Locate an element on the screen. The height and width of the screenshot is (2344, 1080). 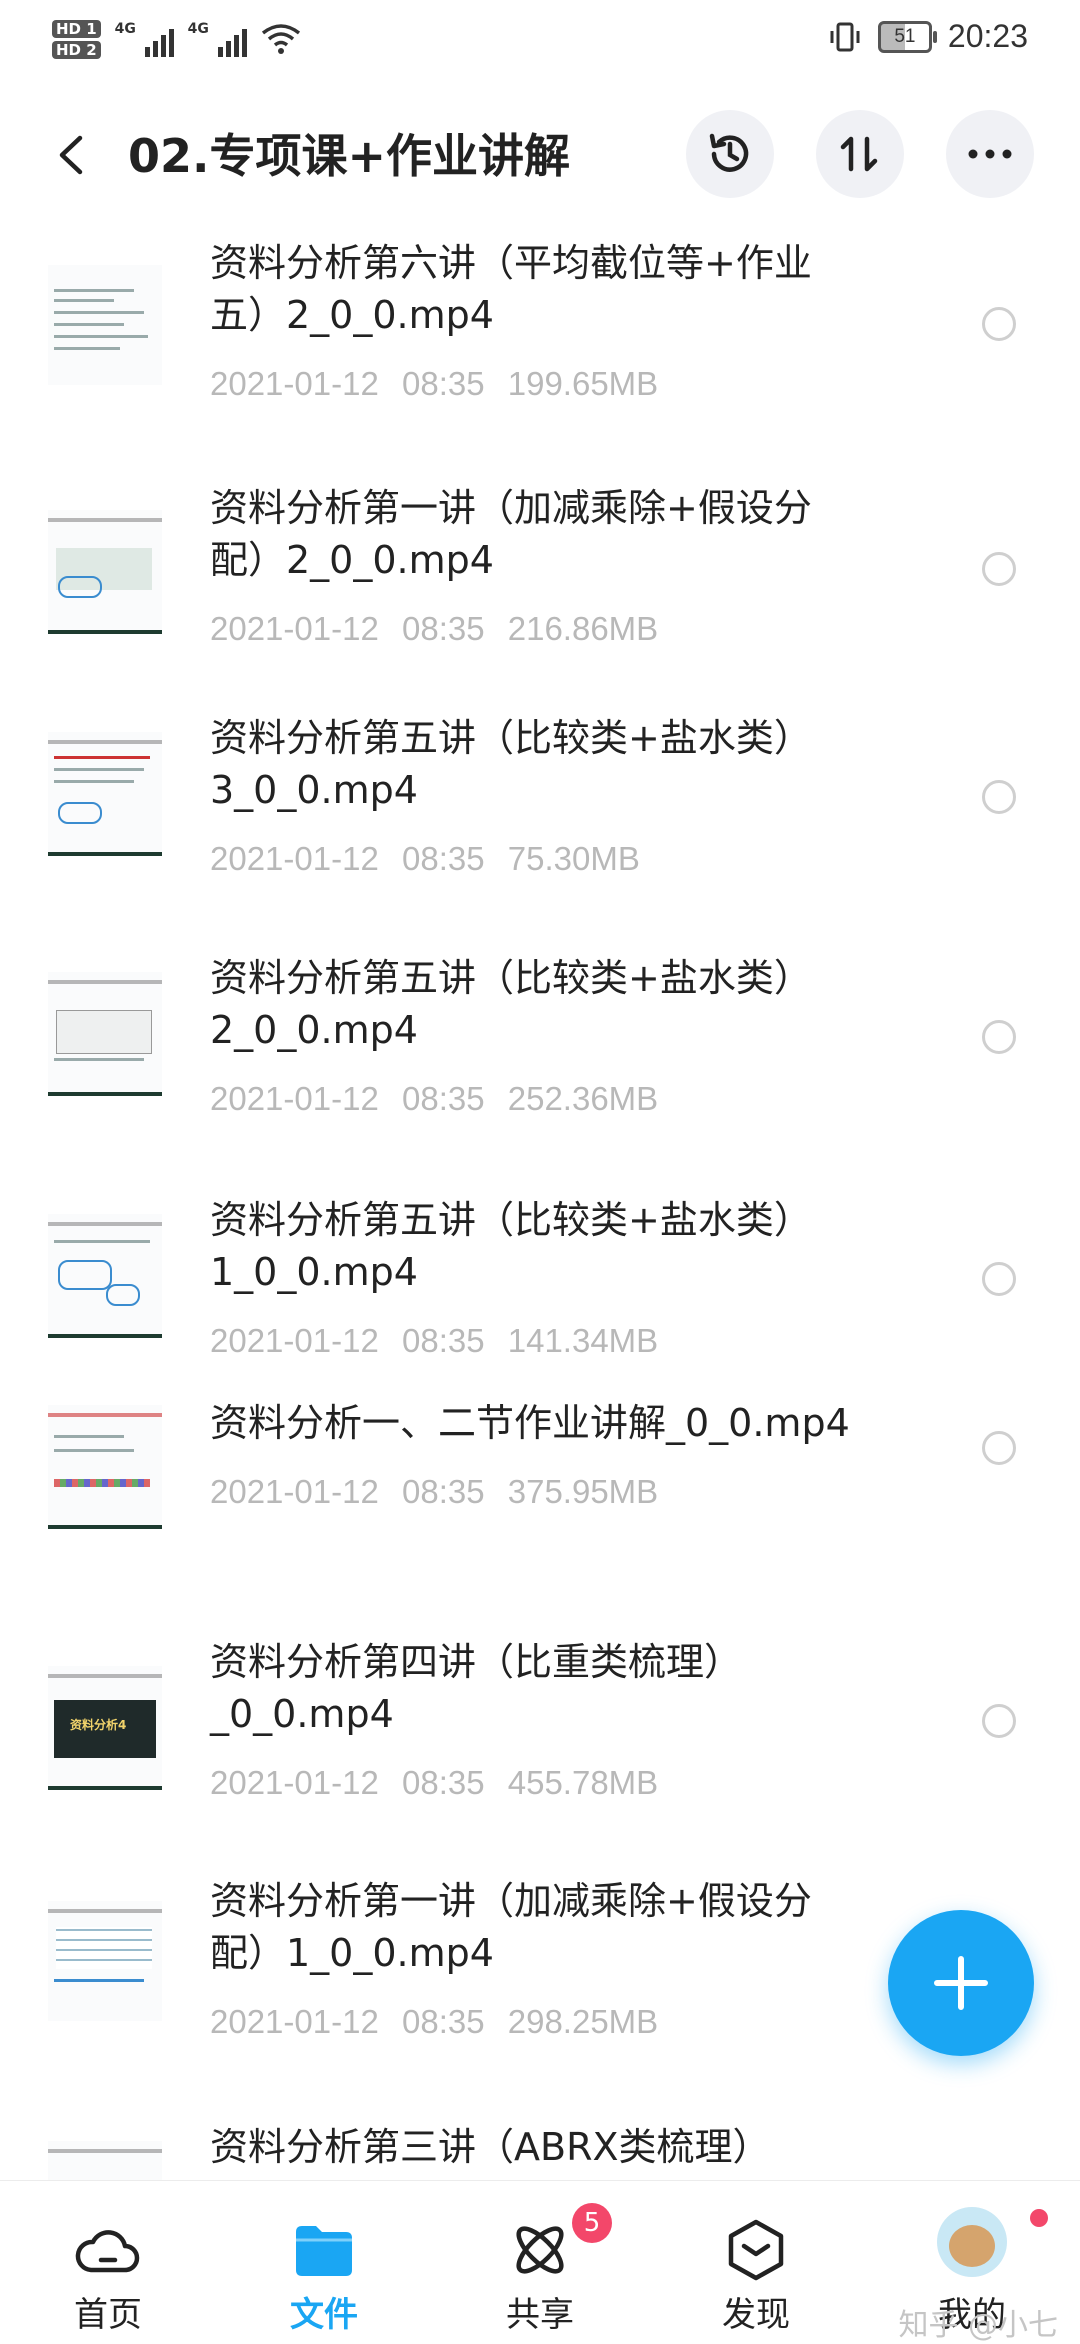
file-meta: 2021-01-12 08:35 216.86MB is located at coordinates (434, 629).